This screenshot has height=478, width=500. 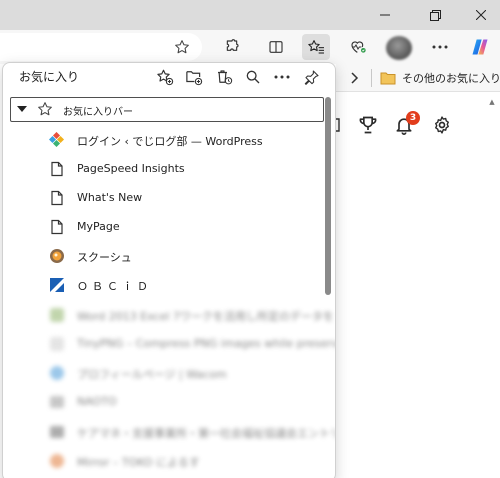 I want to click on add-favorite-button, so click(x=165, y=77).